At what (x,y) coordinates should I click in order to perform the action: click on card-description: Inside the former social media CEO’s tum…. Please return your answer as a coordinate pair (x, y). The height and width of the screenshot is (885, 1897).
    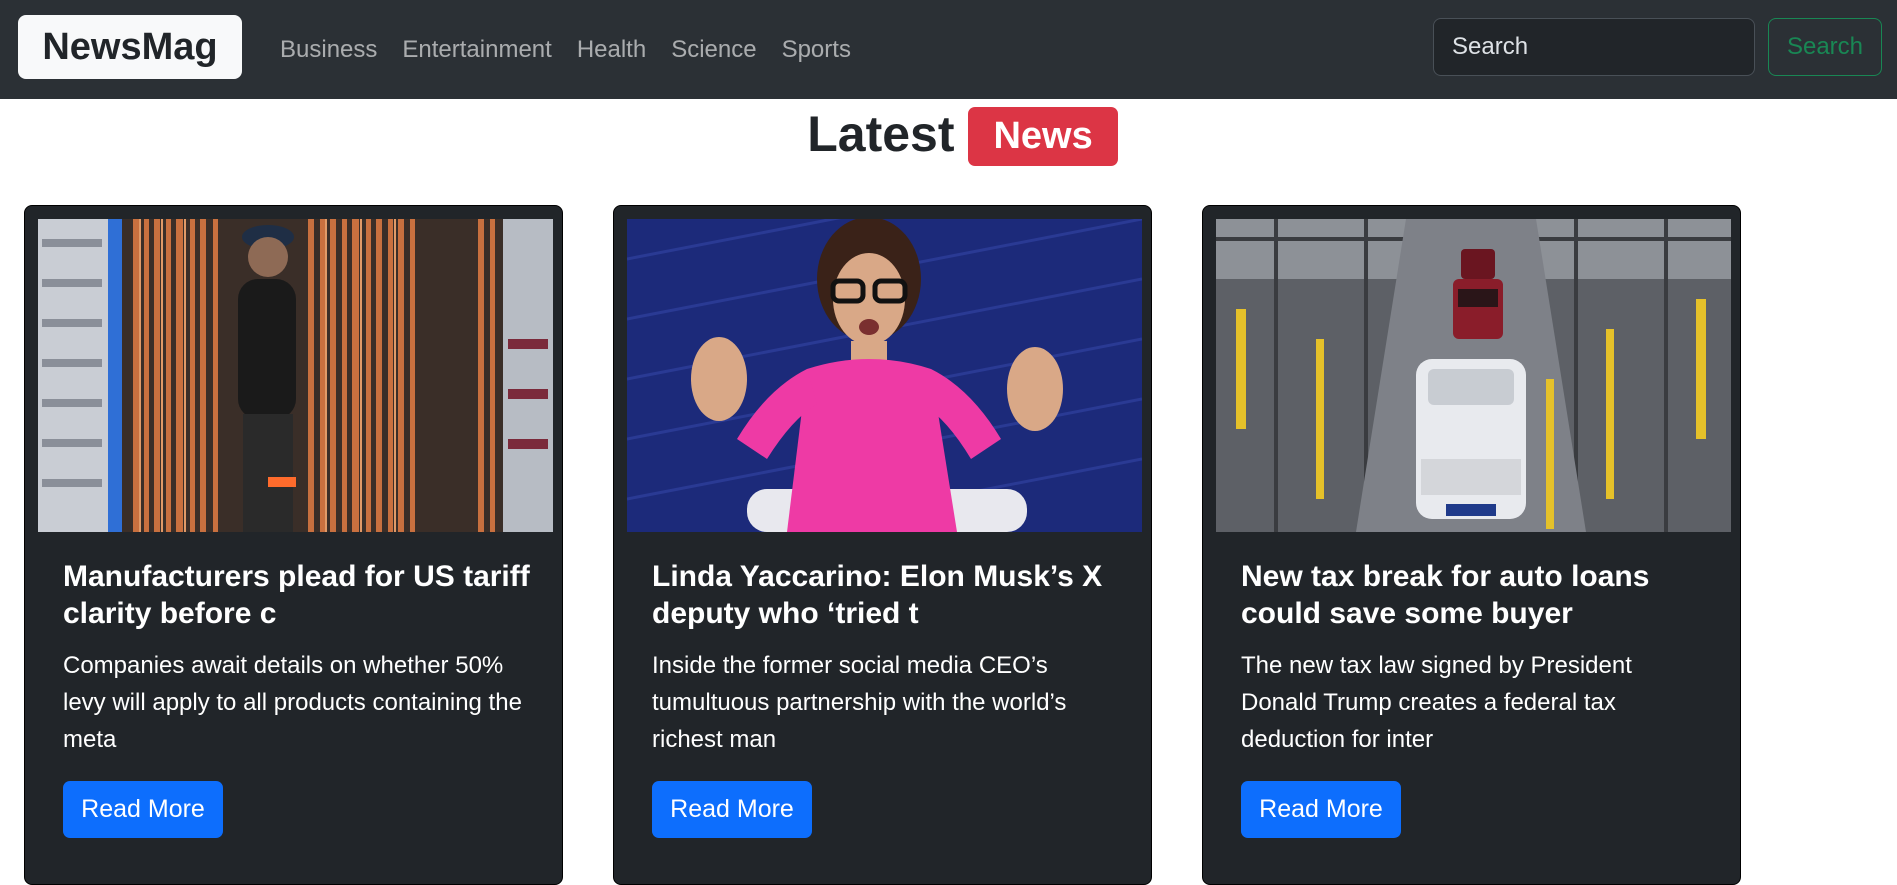
    Looking at the image, I should click on (859, 702).